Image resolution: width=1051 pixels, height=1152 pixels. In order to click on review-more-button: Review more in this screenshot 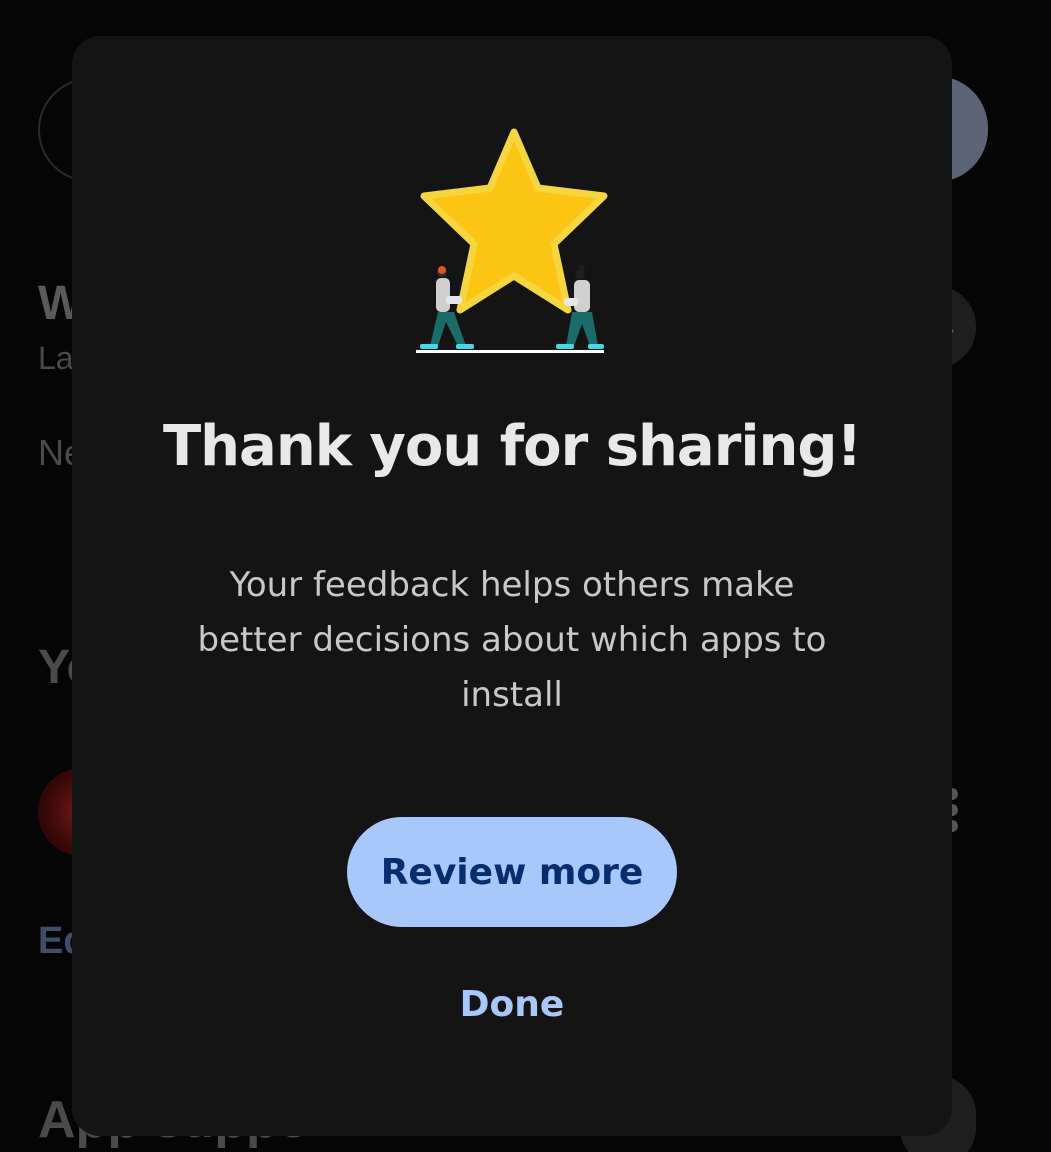, I will do `click(512, 872)`.